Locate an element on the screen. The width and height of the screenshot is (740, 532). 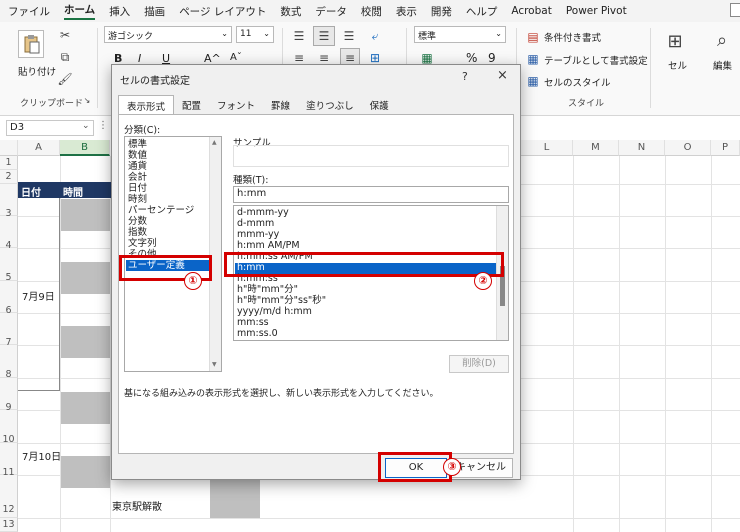
cell-styles-button: セルのスタイル is located at coordinates (577, 82).